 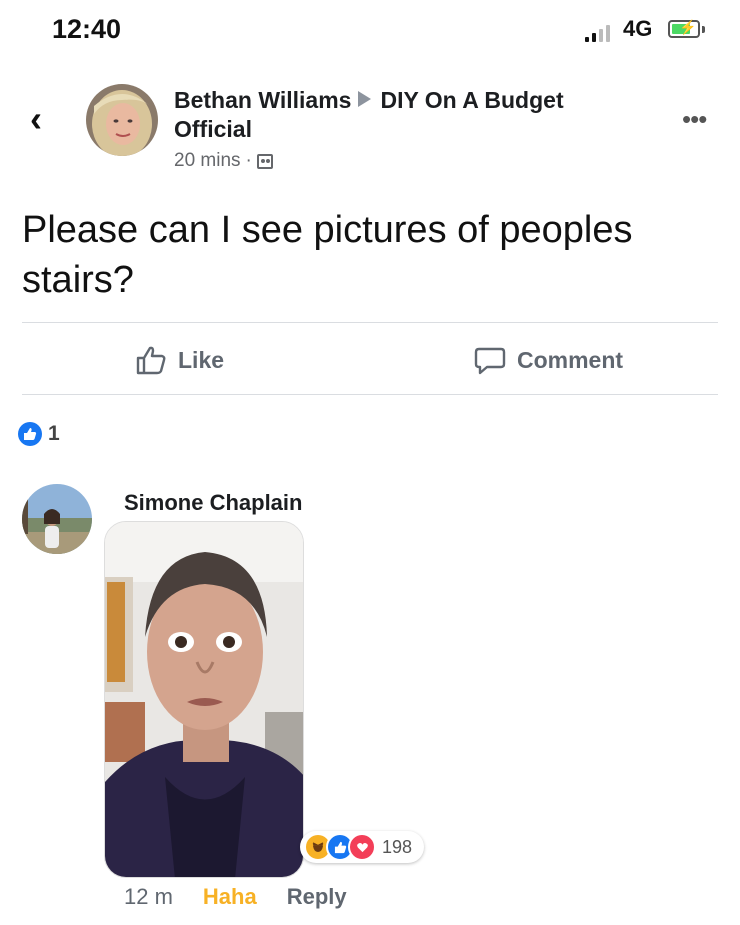 I want to click on love-reaction-icon, so click(x=362, y=847).